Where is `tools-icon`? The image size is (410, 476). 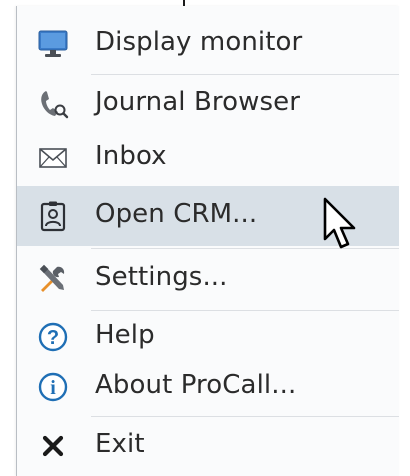 tools-icon is located at coordinates (53, 279).